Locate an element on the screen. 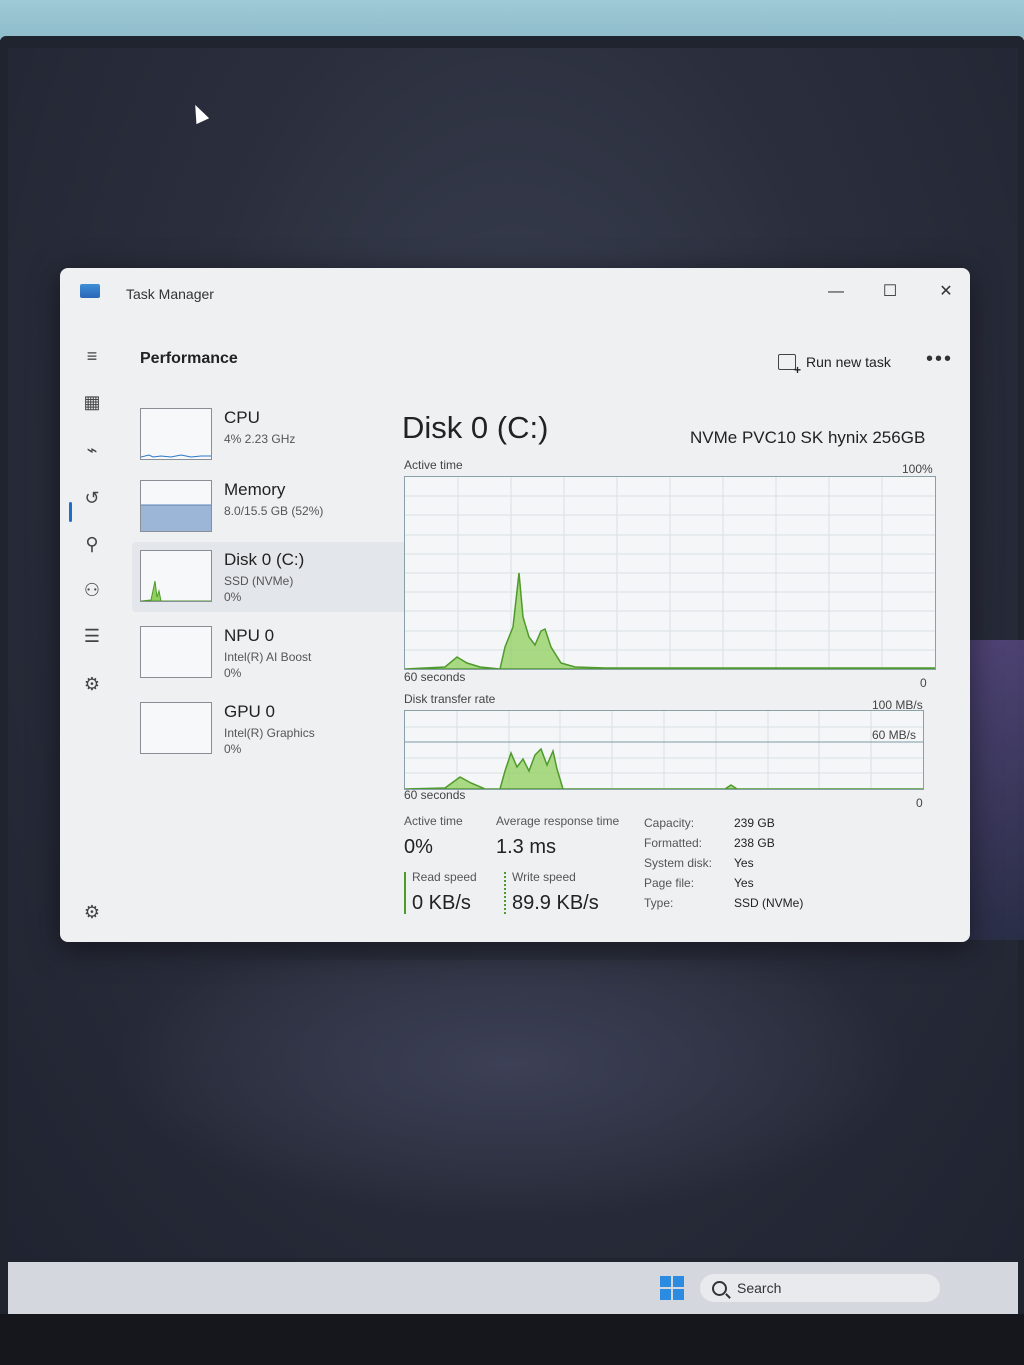  services-icon: ⚙ is located at coordinates (92, 684).